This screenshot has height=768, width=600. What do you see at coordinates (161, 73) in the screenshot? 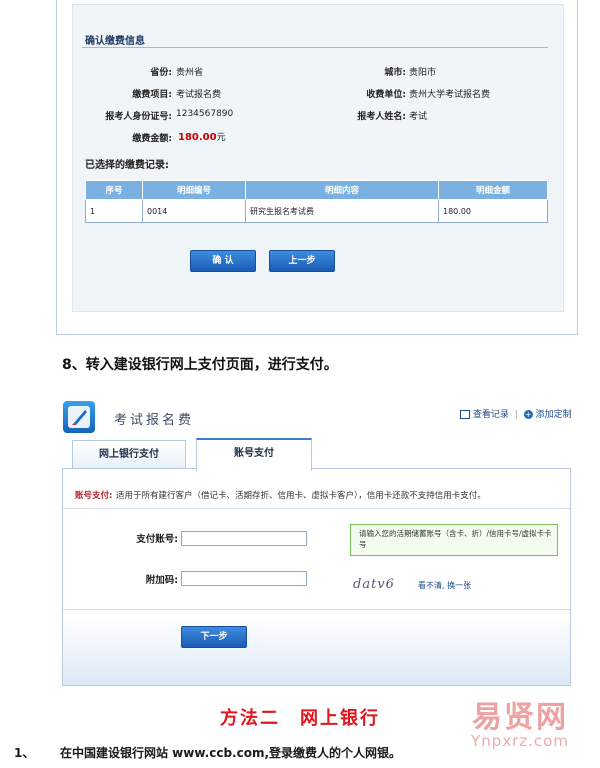
I see `province-label: 省份:` at bounding box center [161, 73].